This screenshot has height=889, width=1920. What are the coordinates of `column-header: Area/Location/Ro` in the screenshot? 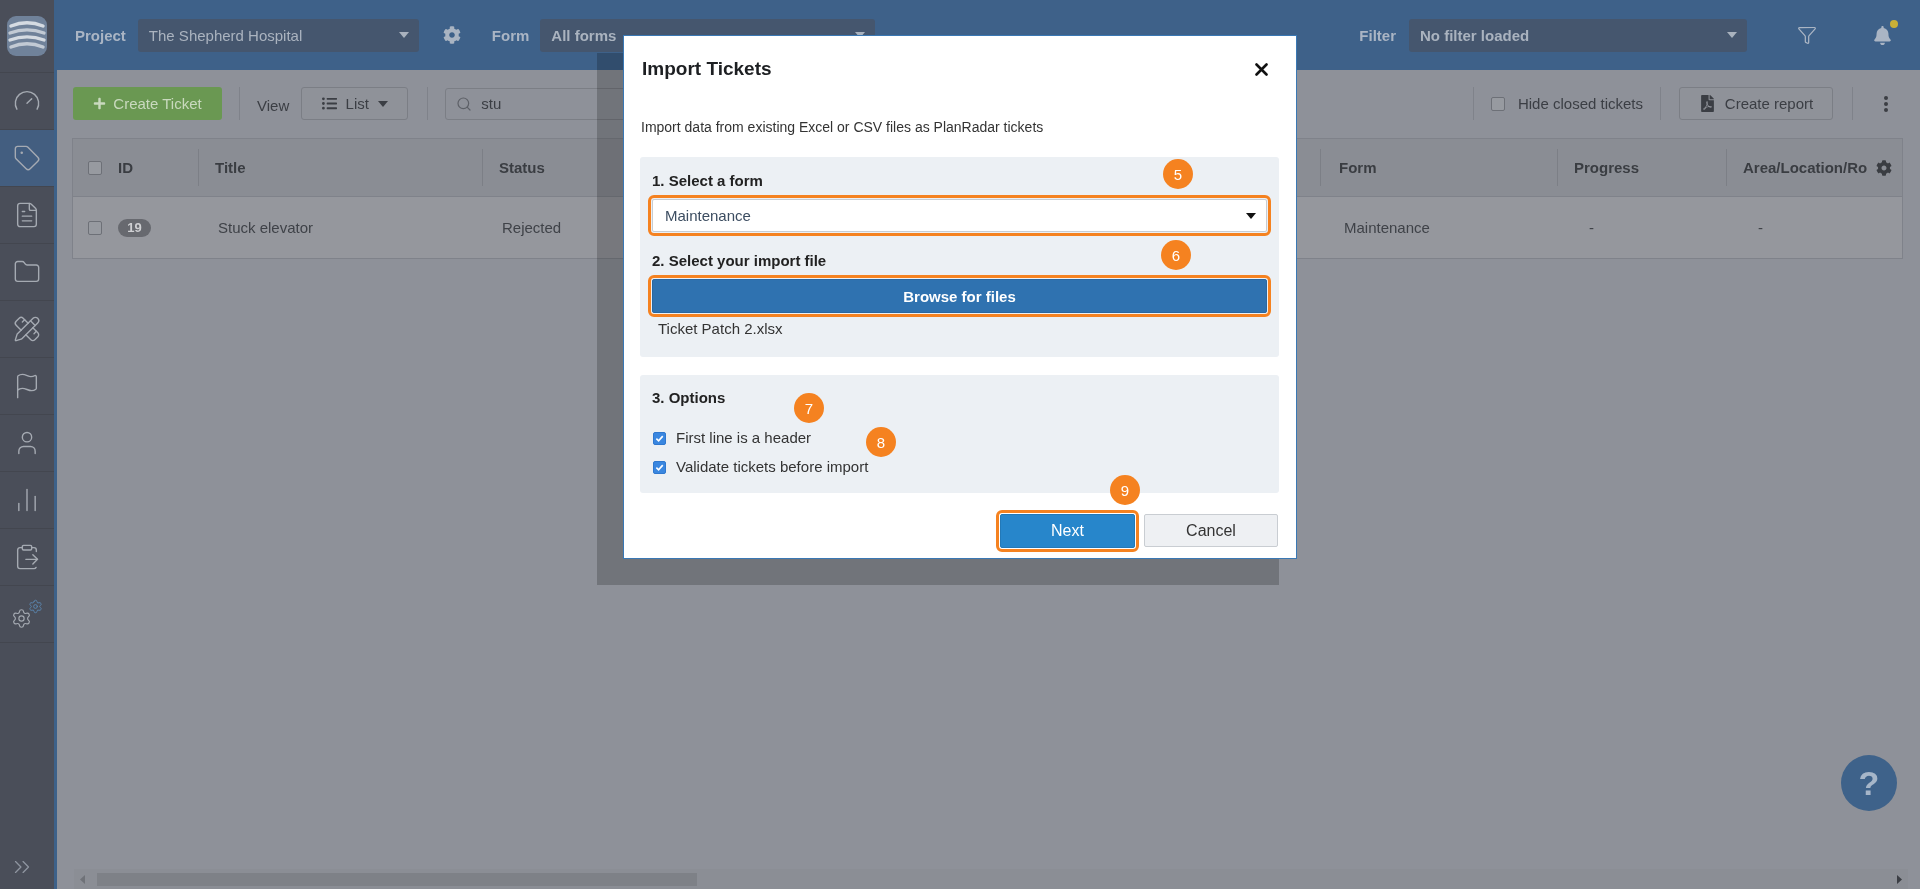 It's located at (1805, 167).